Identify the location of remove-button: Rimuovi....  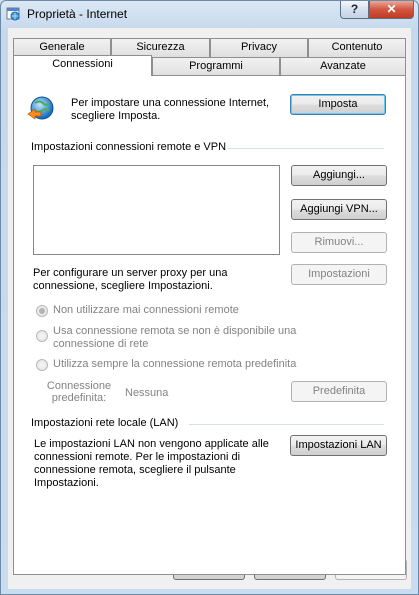
(339, 242).